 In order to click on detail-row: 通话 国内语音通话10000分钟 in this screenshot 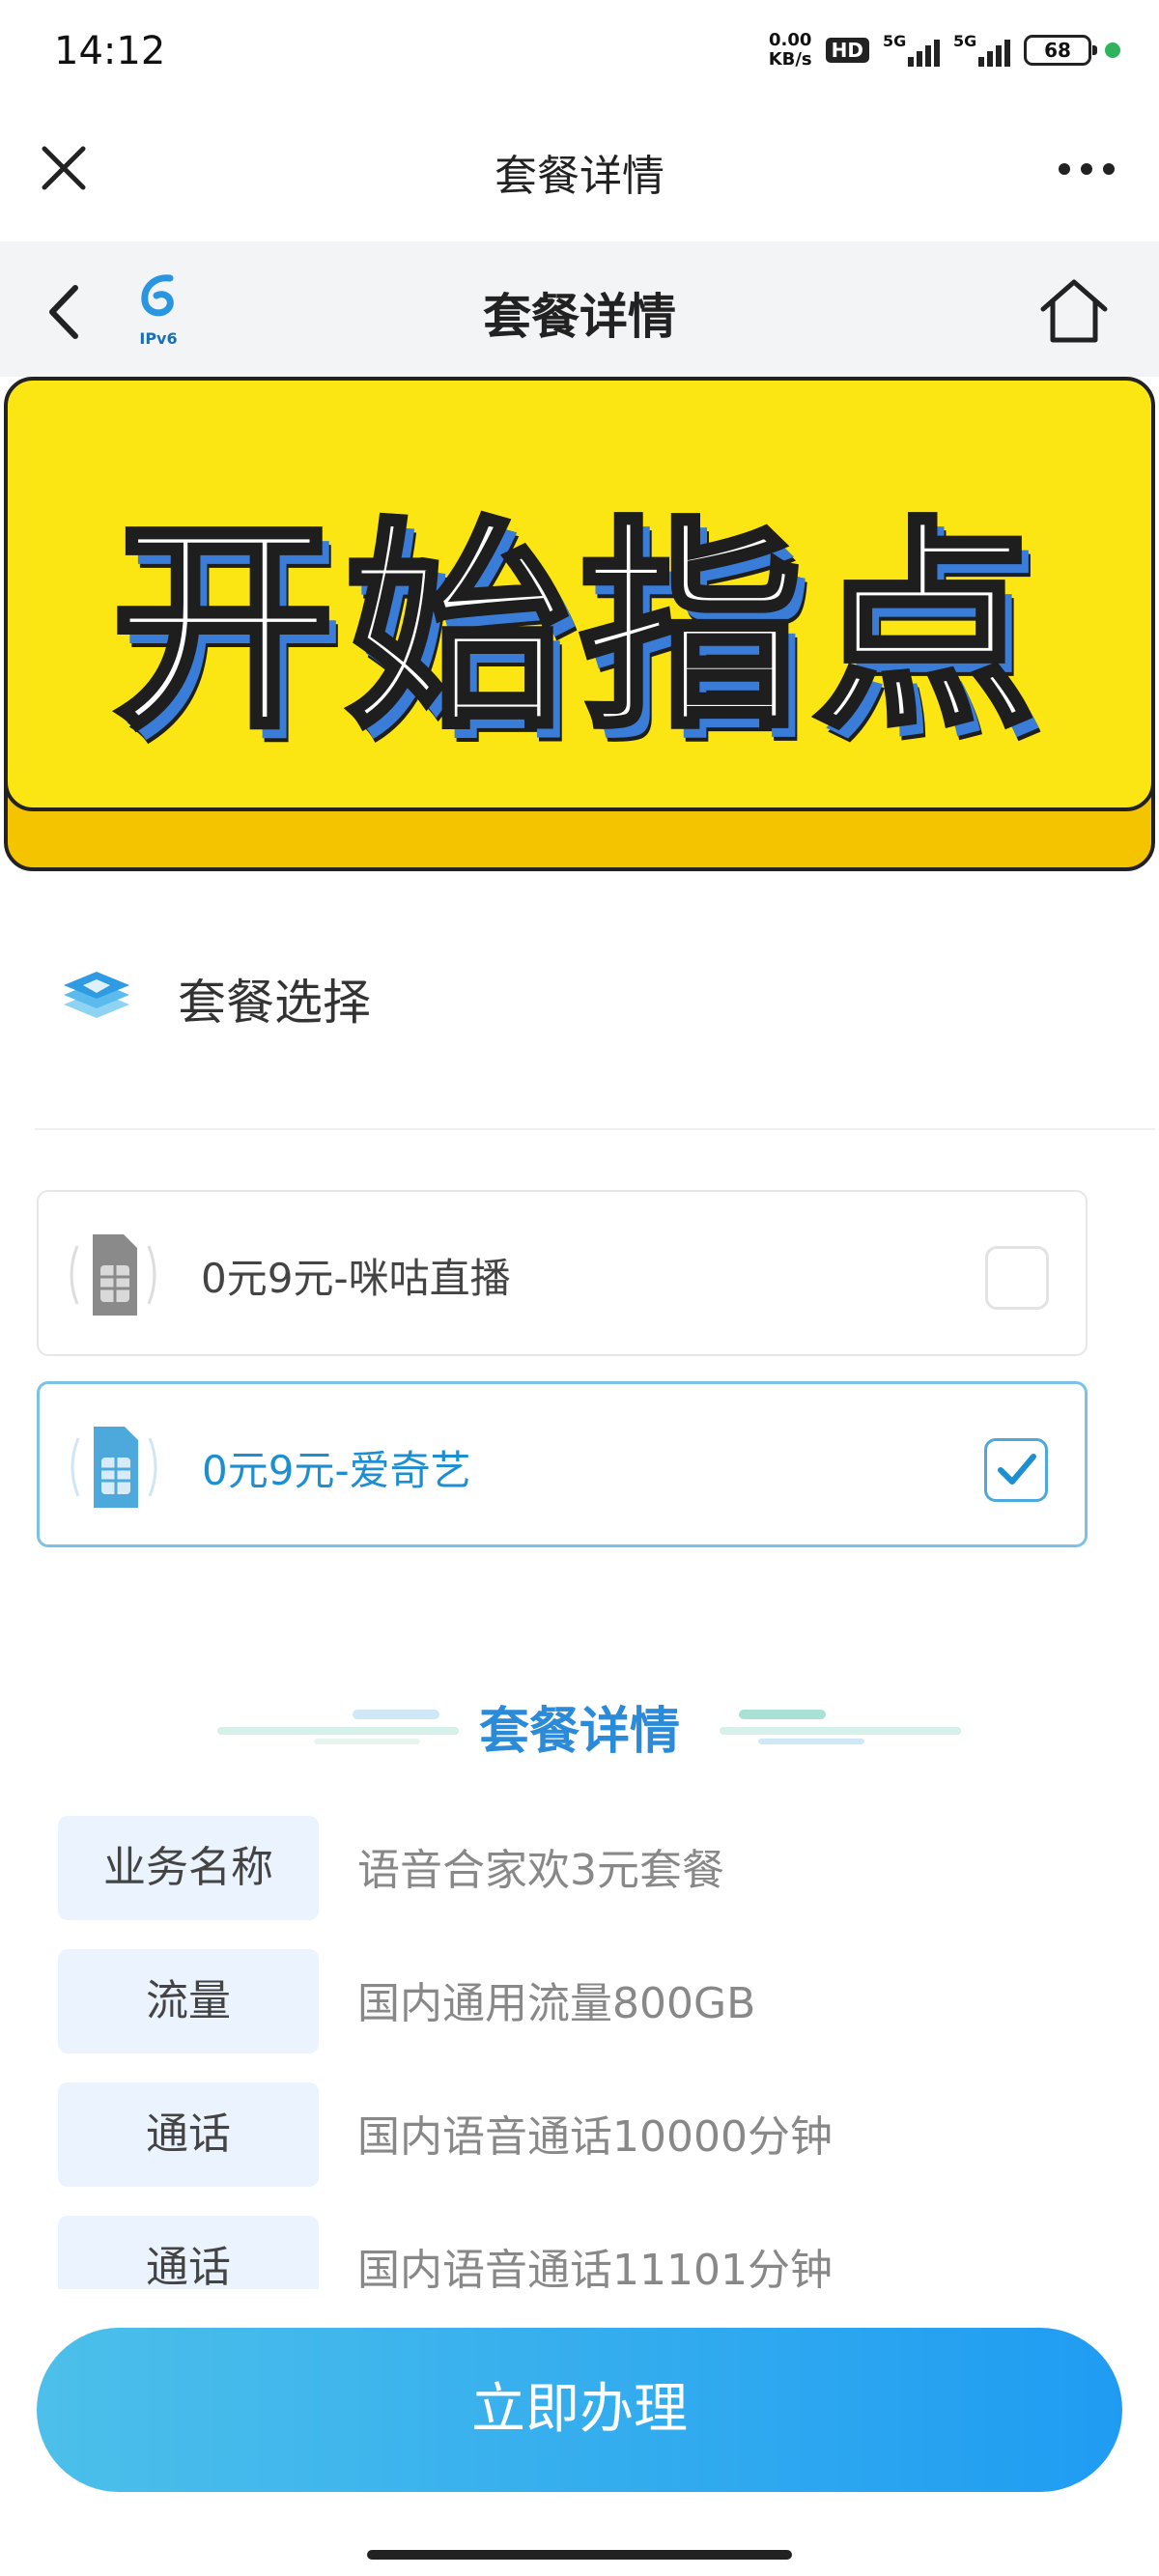, I will do `click(589, 2134)`.